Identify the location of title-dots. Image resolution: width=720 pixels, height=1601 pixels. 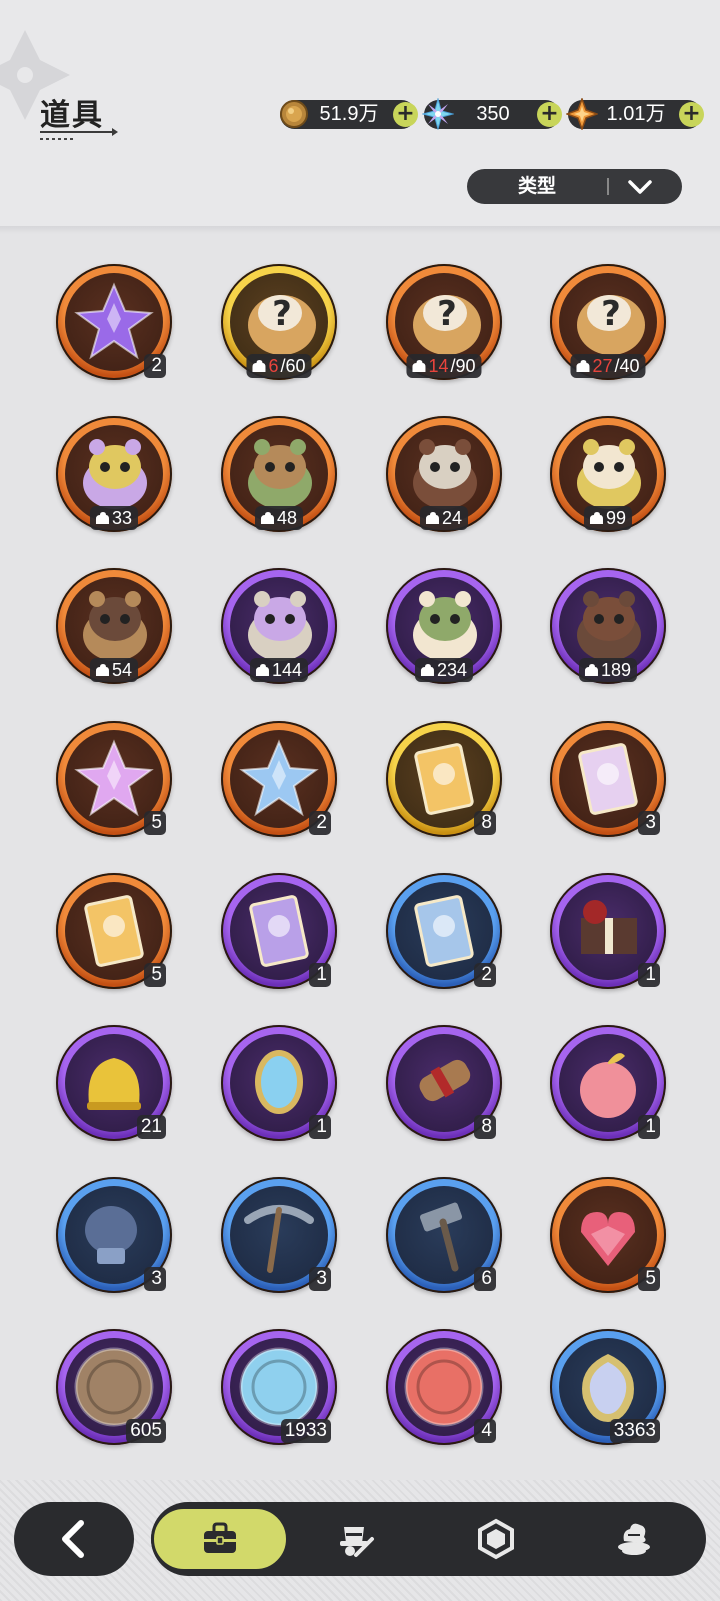
(57, 139).